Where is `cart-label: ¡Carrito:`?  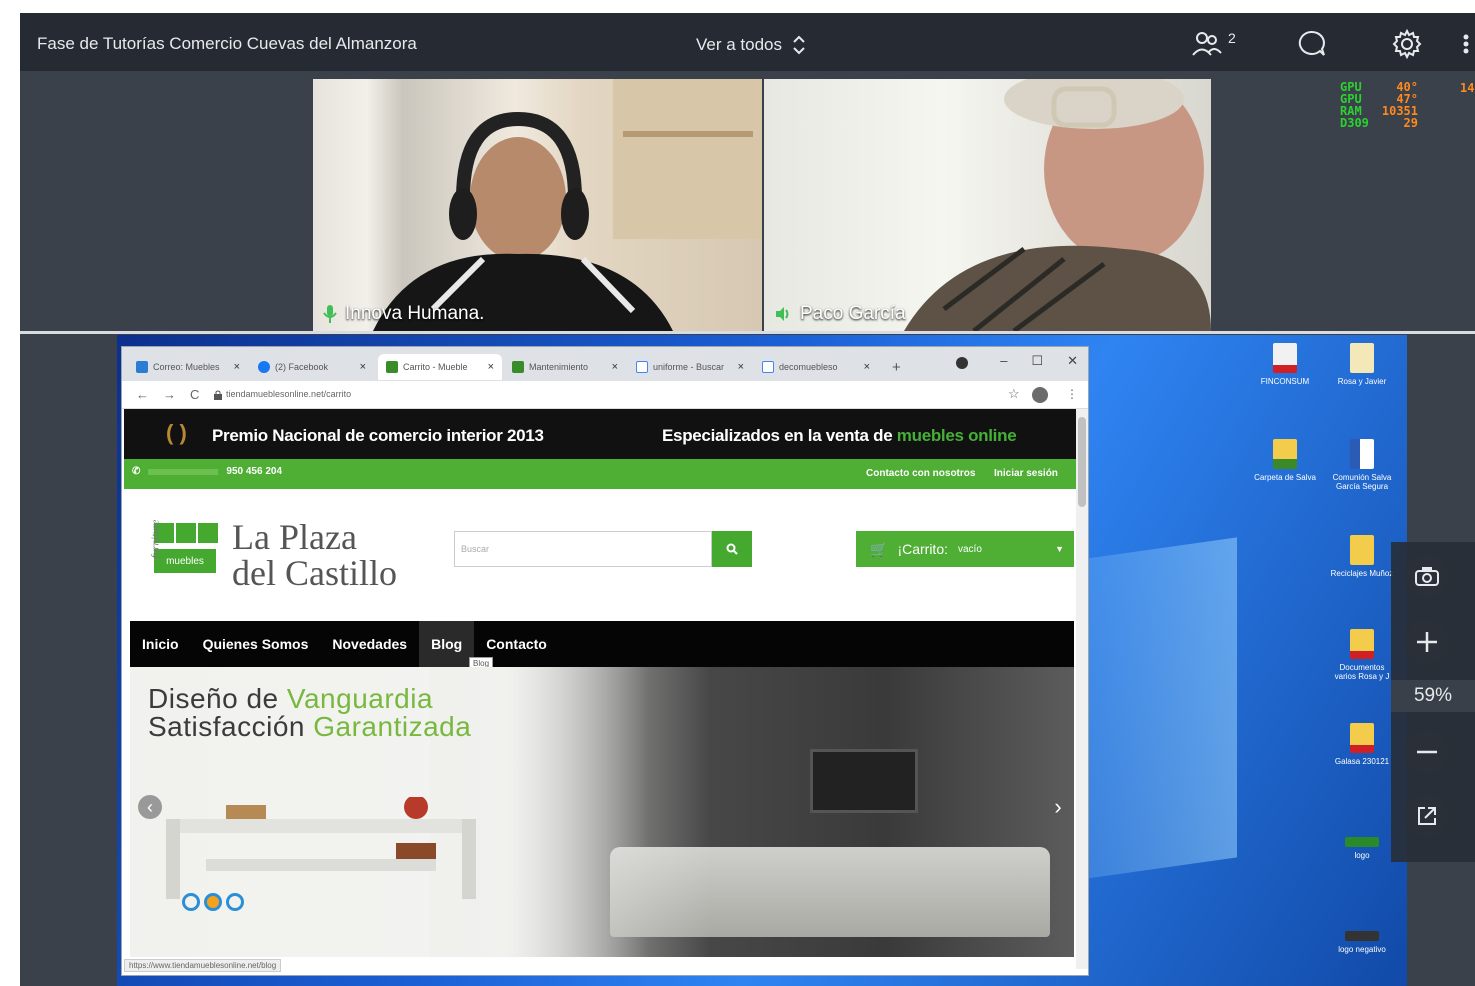 cart-label: ¡Carrito: is located at coordinates (922, 549).